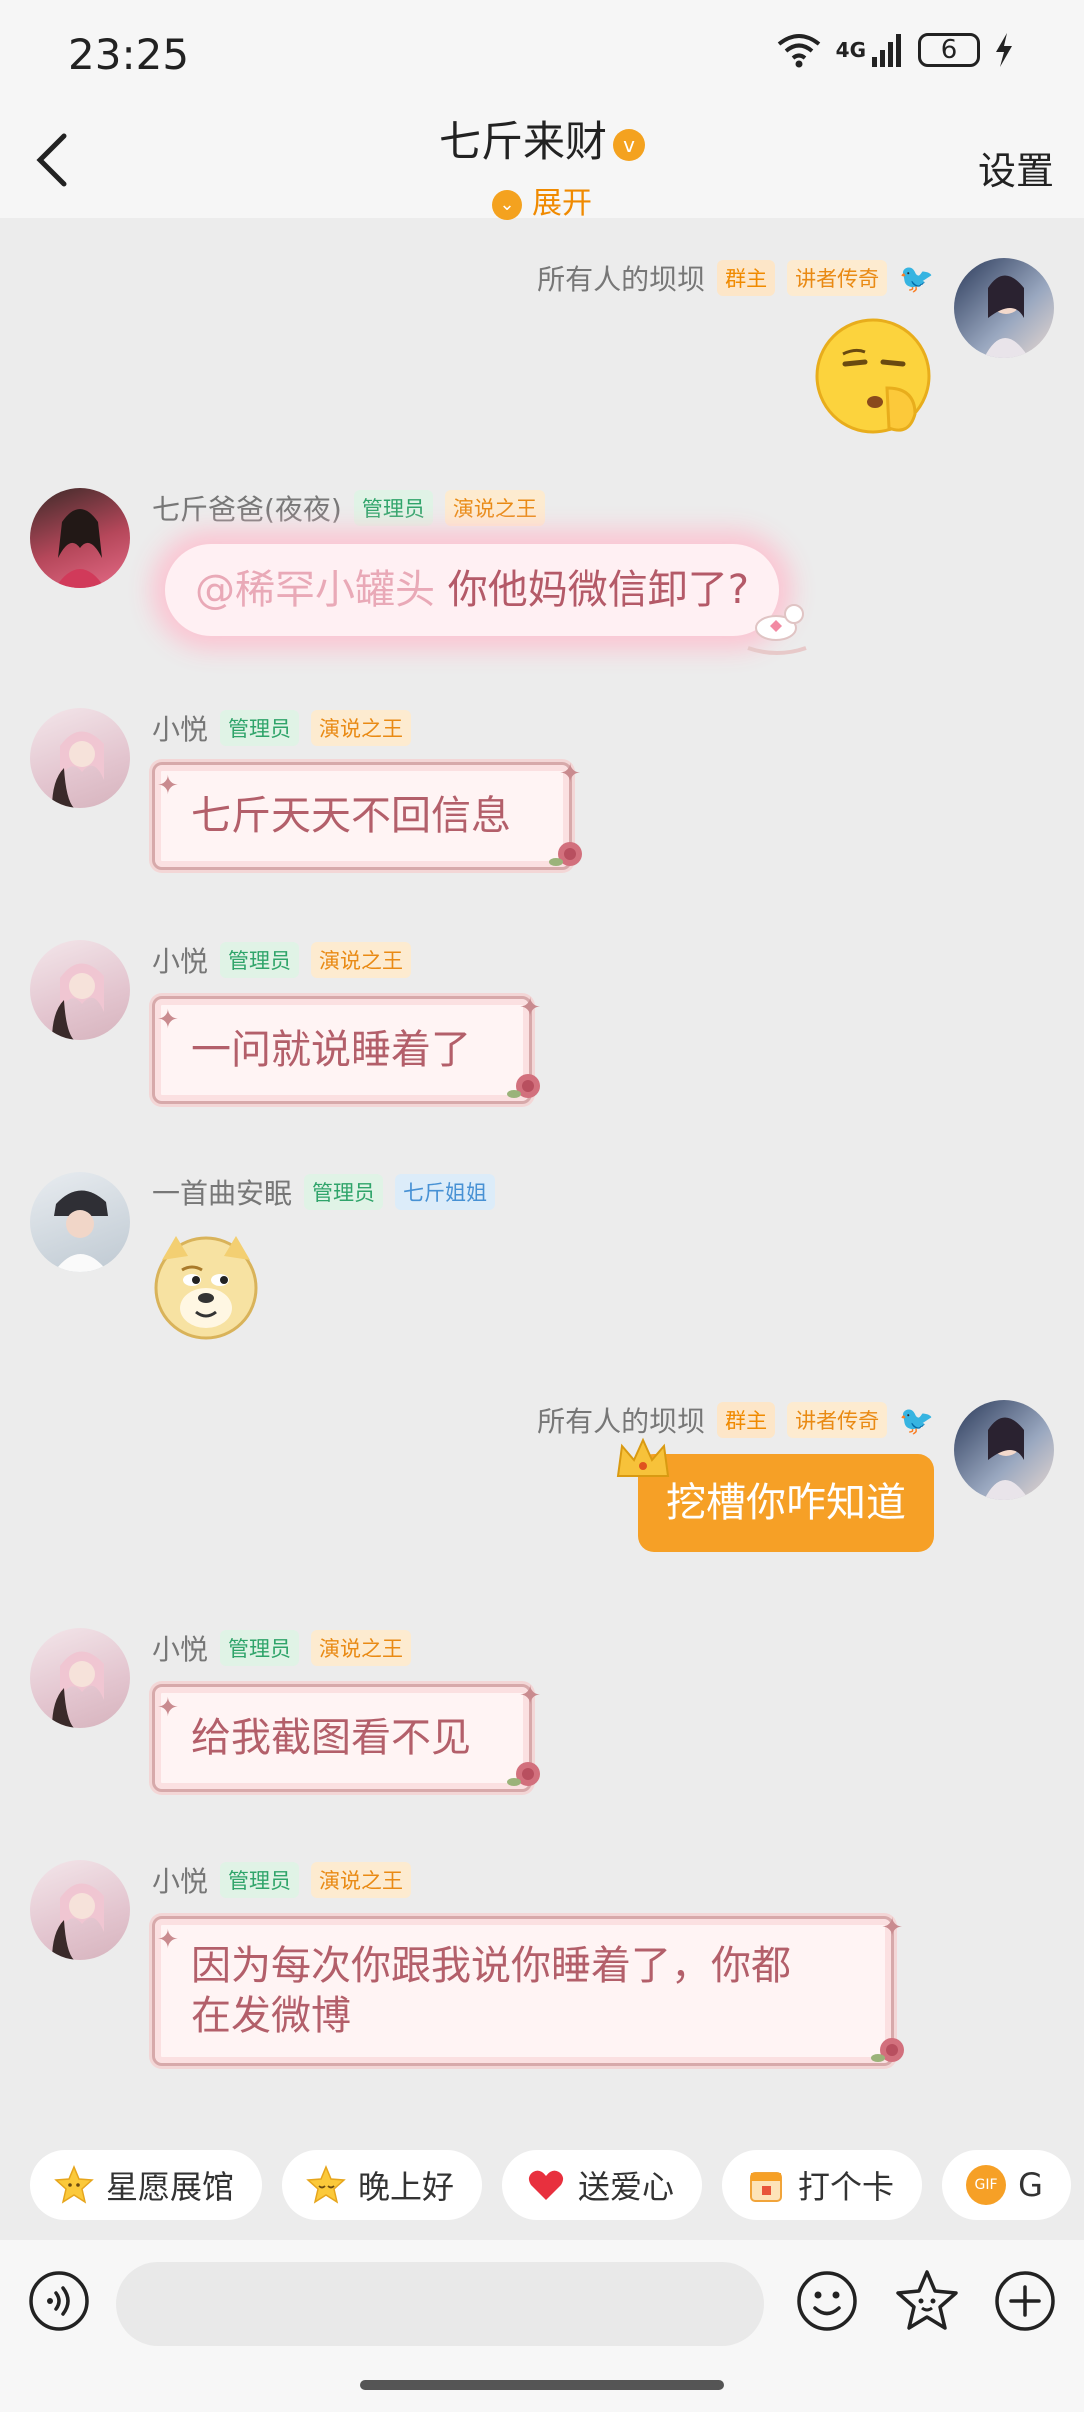 The height and width of the screenshot is (2412, 1084). What do you see at coordinates (326, 2185) in the screenshot?
I see `star-sleep-icon` at bounding box center [326, 2185].